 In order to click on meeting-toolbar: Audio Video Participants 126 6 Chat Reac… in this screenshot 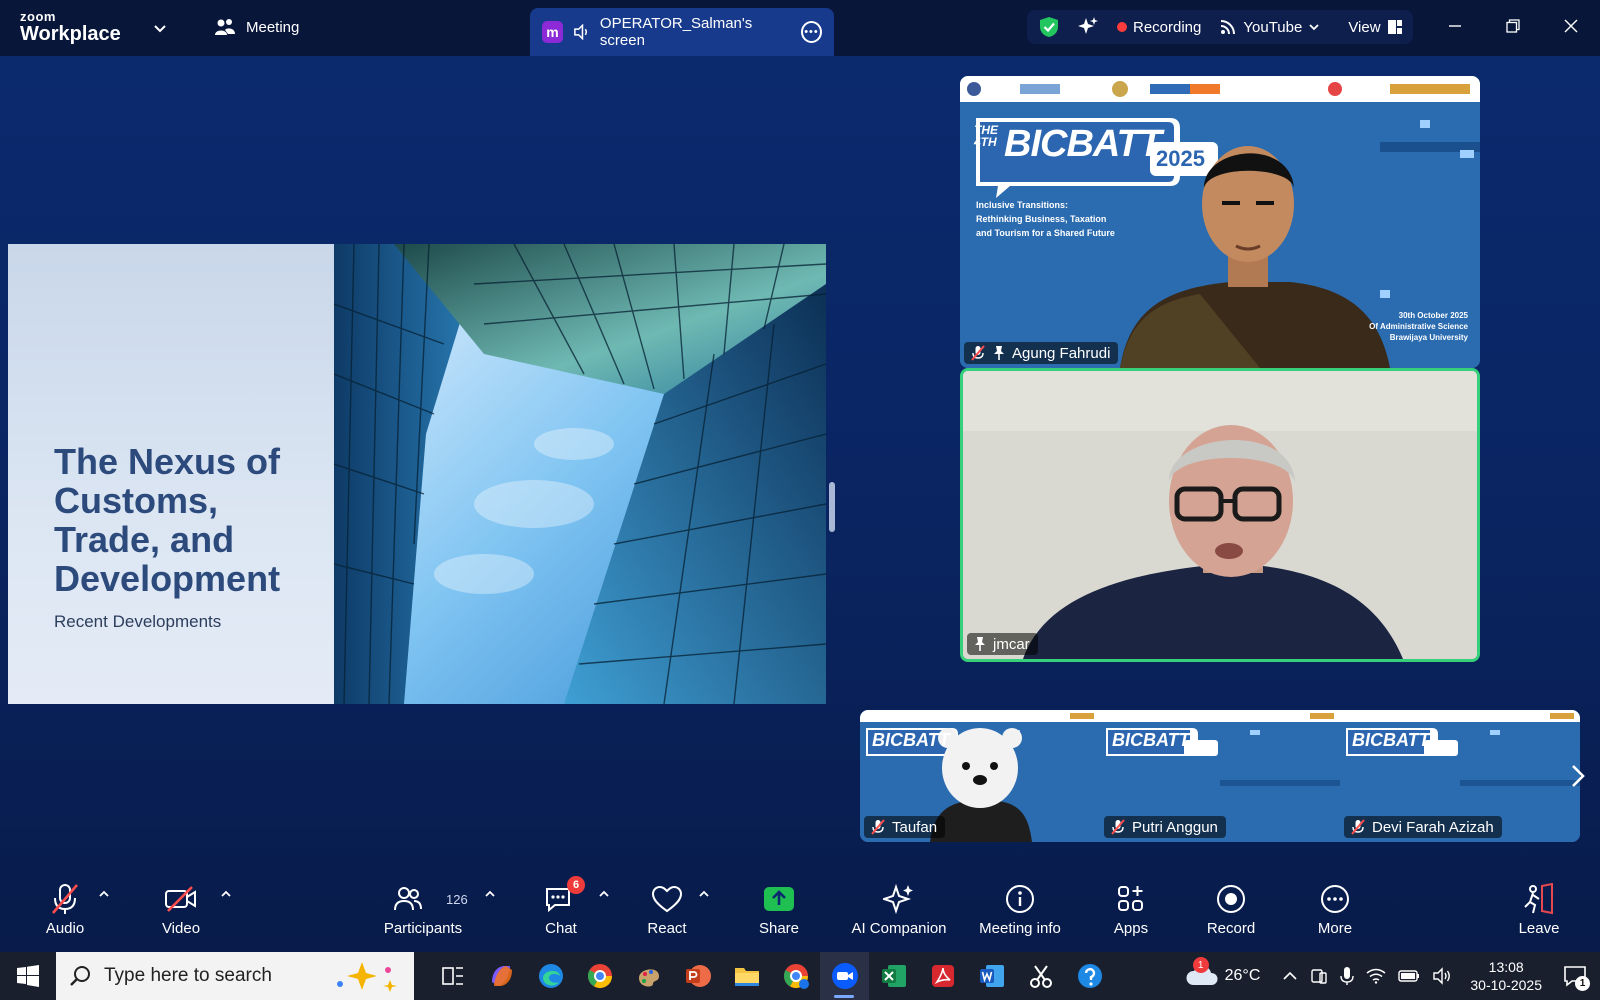, I will do `click(800, 912)`.